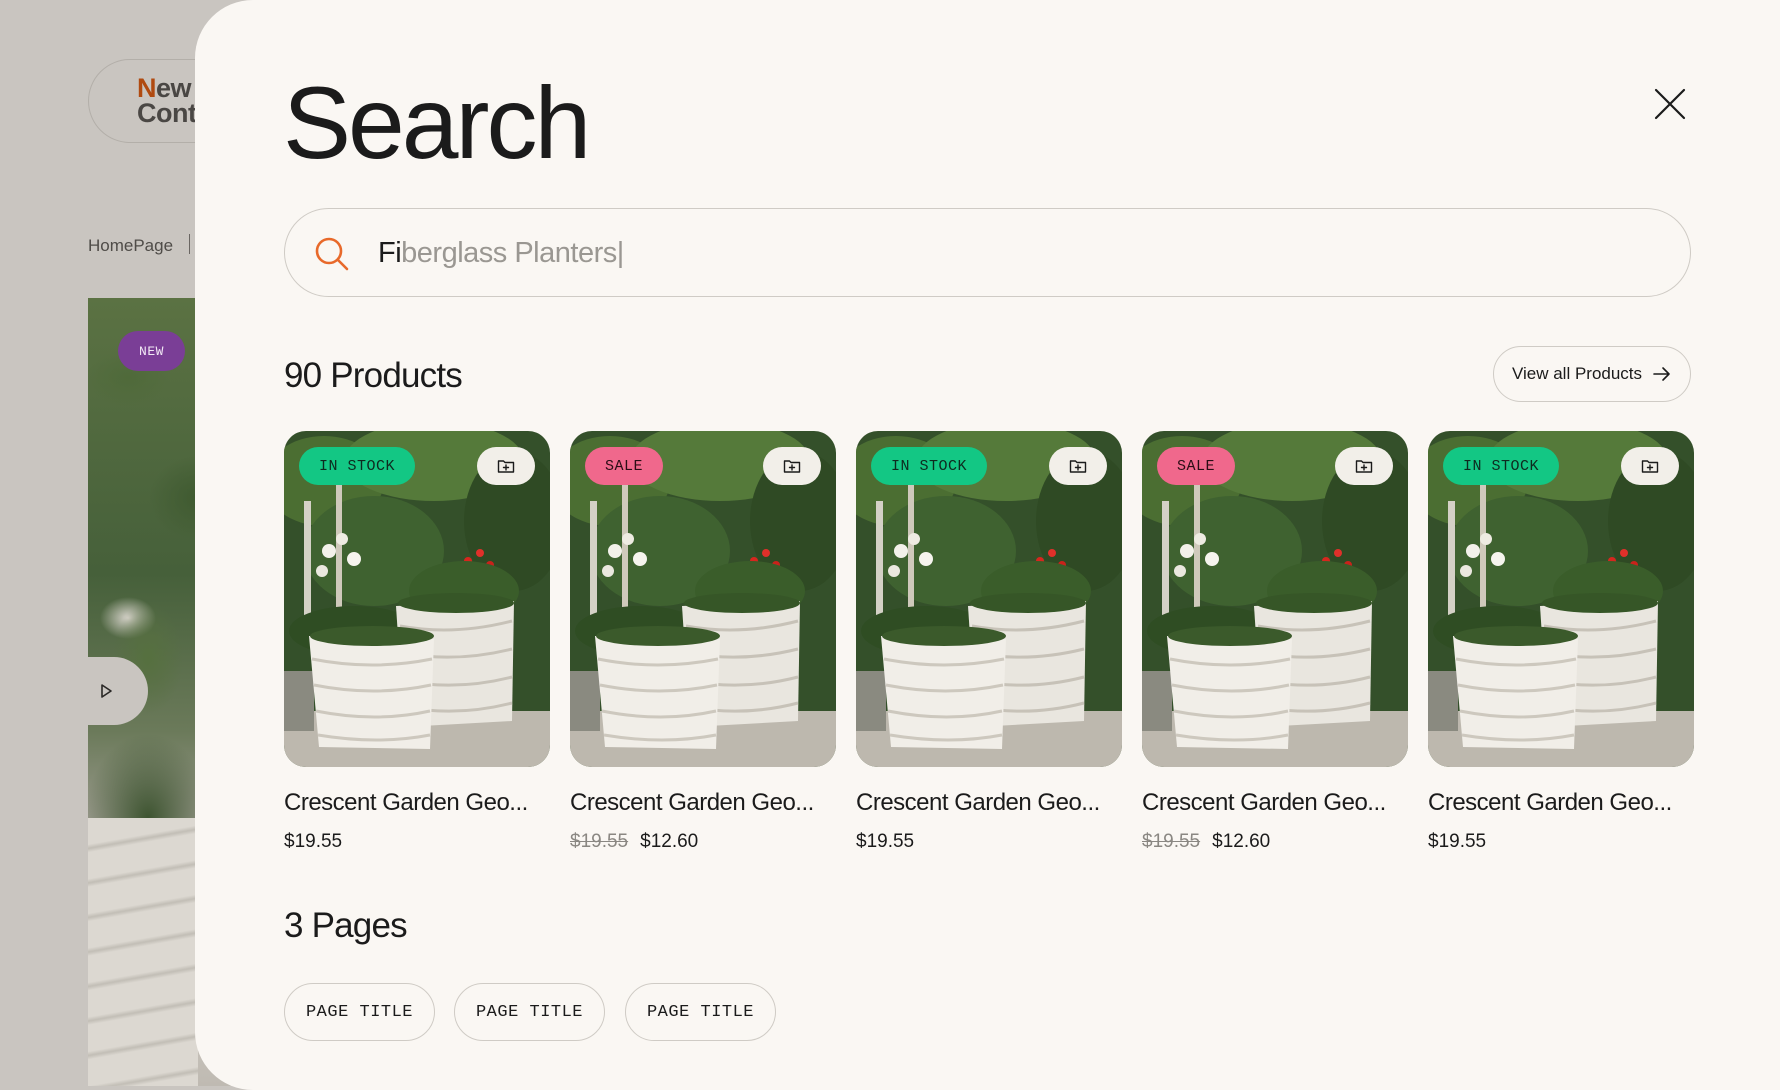 Image resolution: width=1780 pixels, height=1090 pixels. What do you see at coordinates (390, 253) in the screenshot?
I see `search-query-typed: Fi` at bounding box center [390, 253].